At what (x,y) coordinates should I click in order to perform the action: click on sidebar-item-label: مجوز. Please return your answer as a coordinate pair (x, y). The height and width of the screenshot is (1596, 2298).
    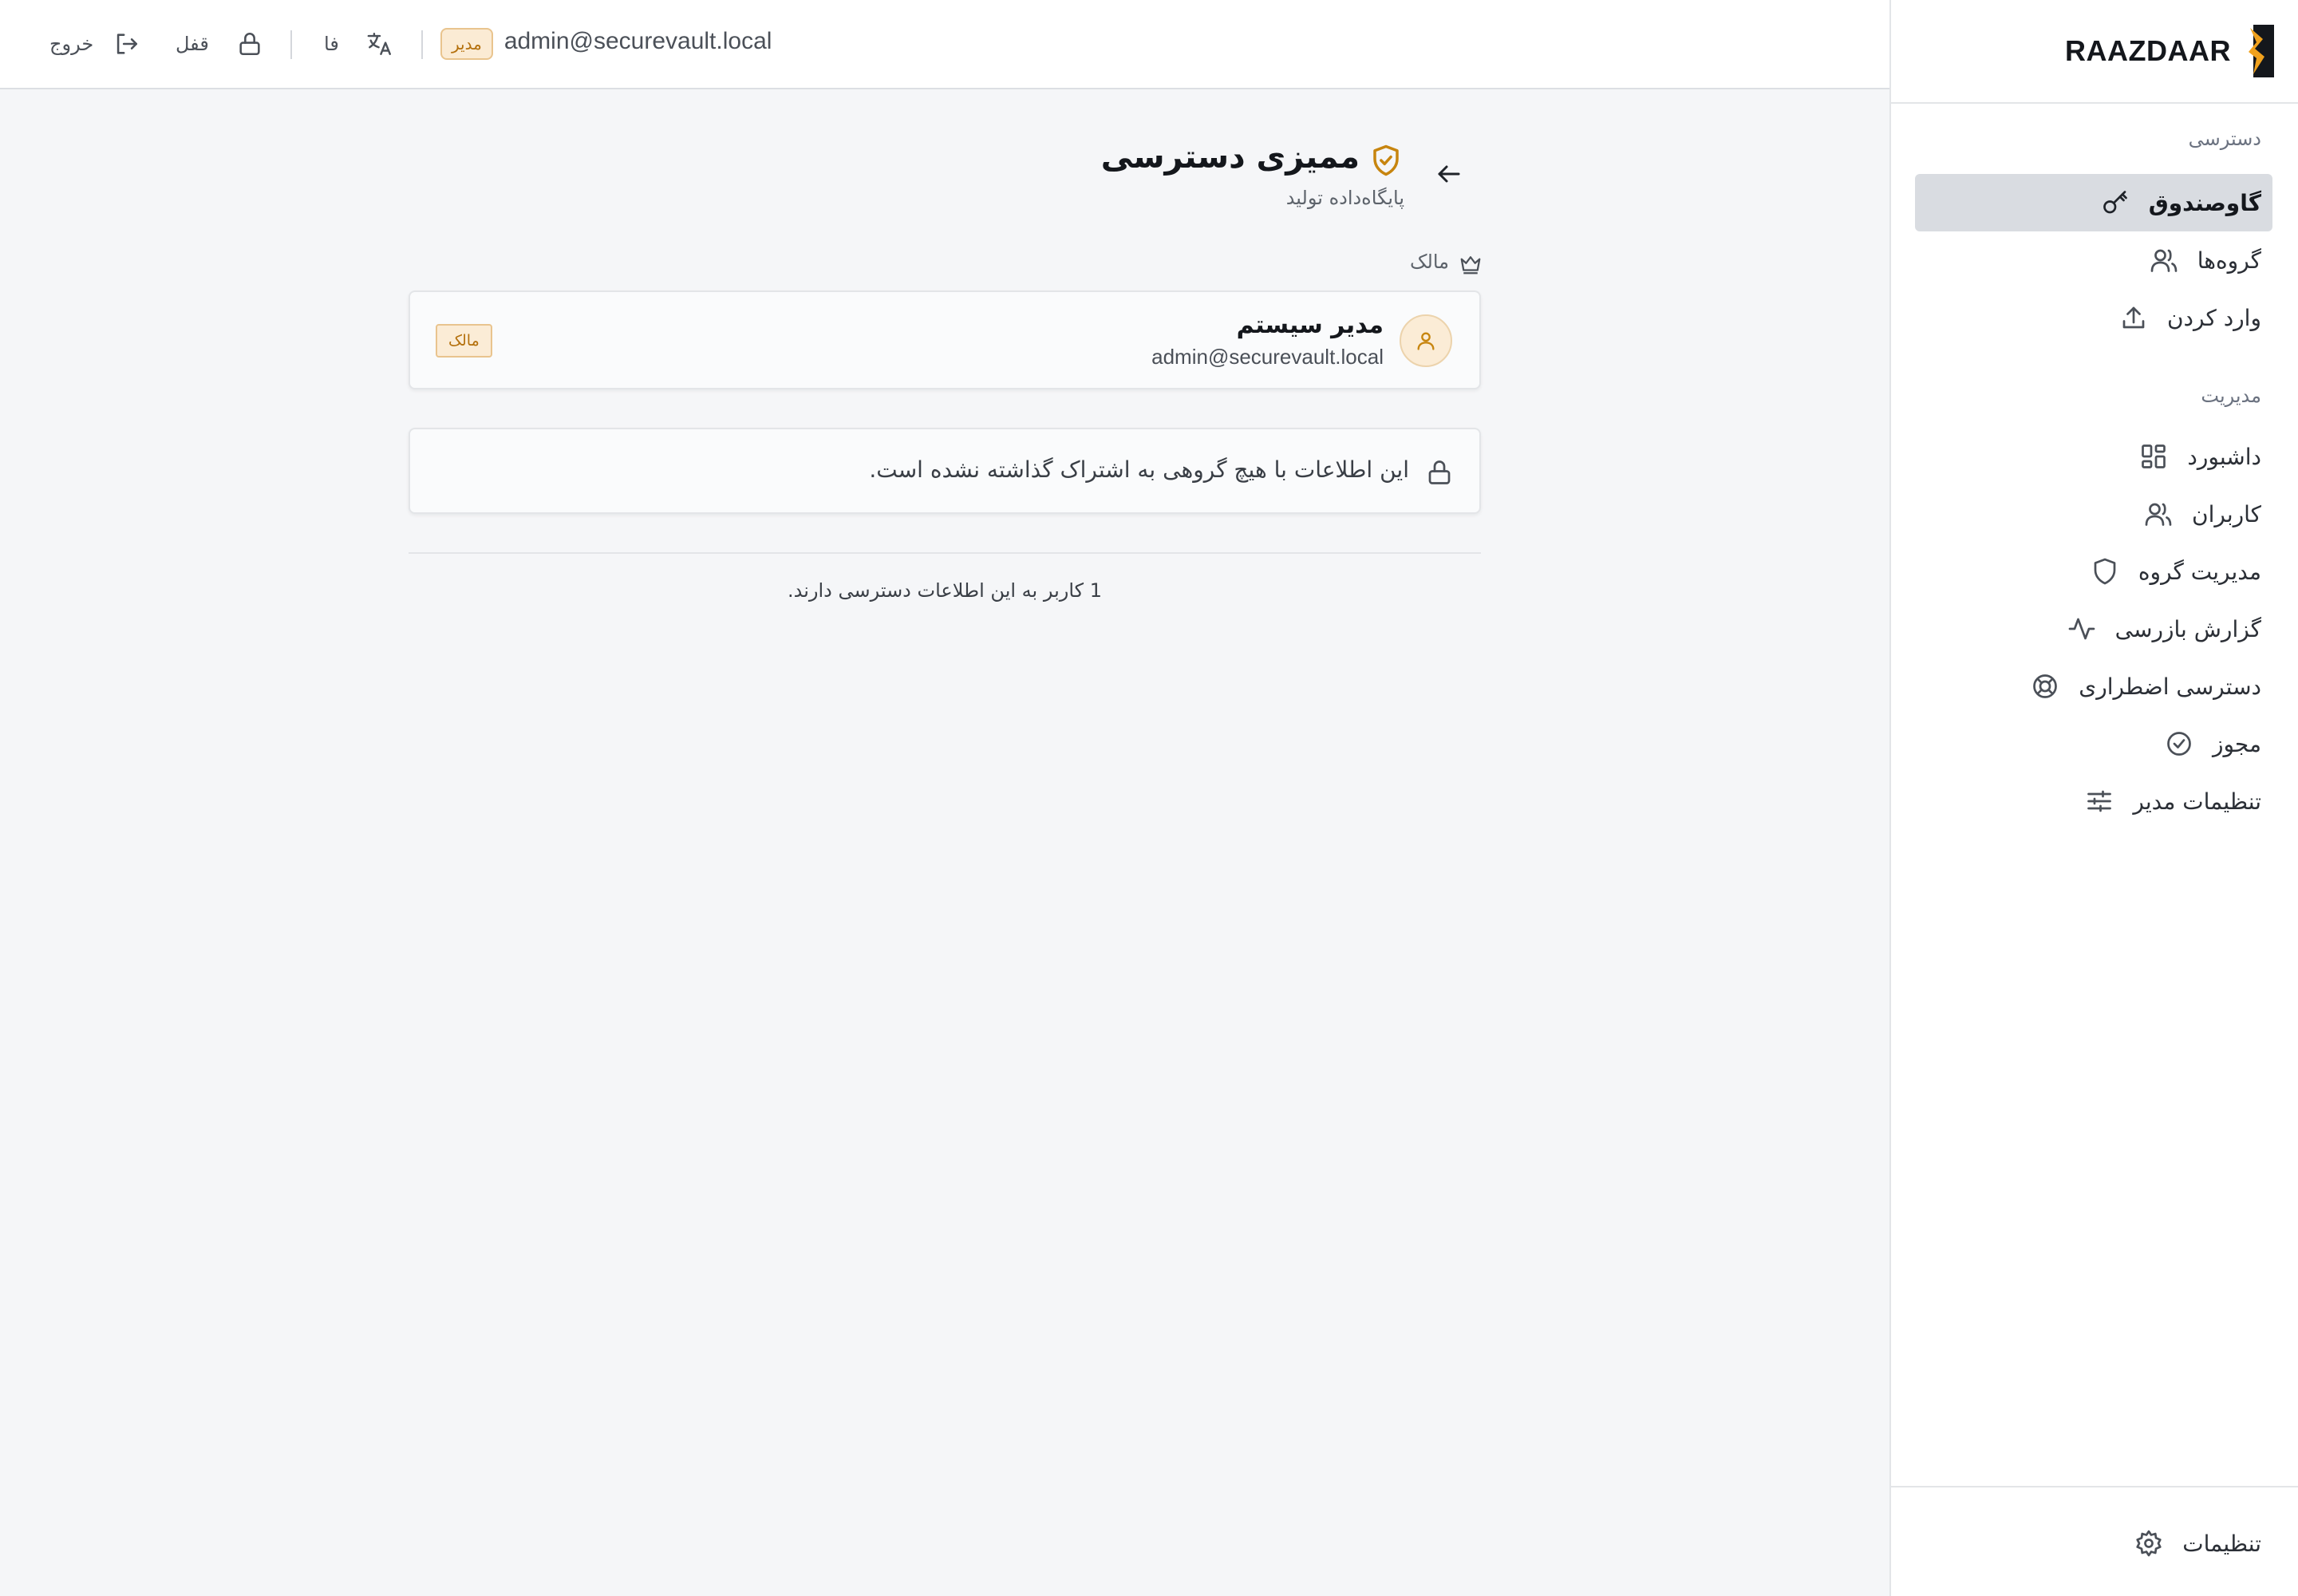
    Looking at the image, I should click on (2237, 743).